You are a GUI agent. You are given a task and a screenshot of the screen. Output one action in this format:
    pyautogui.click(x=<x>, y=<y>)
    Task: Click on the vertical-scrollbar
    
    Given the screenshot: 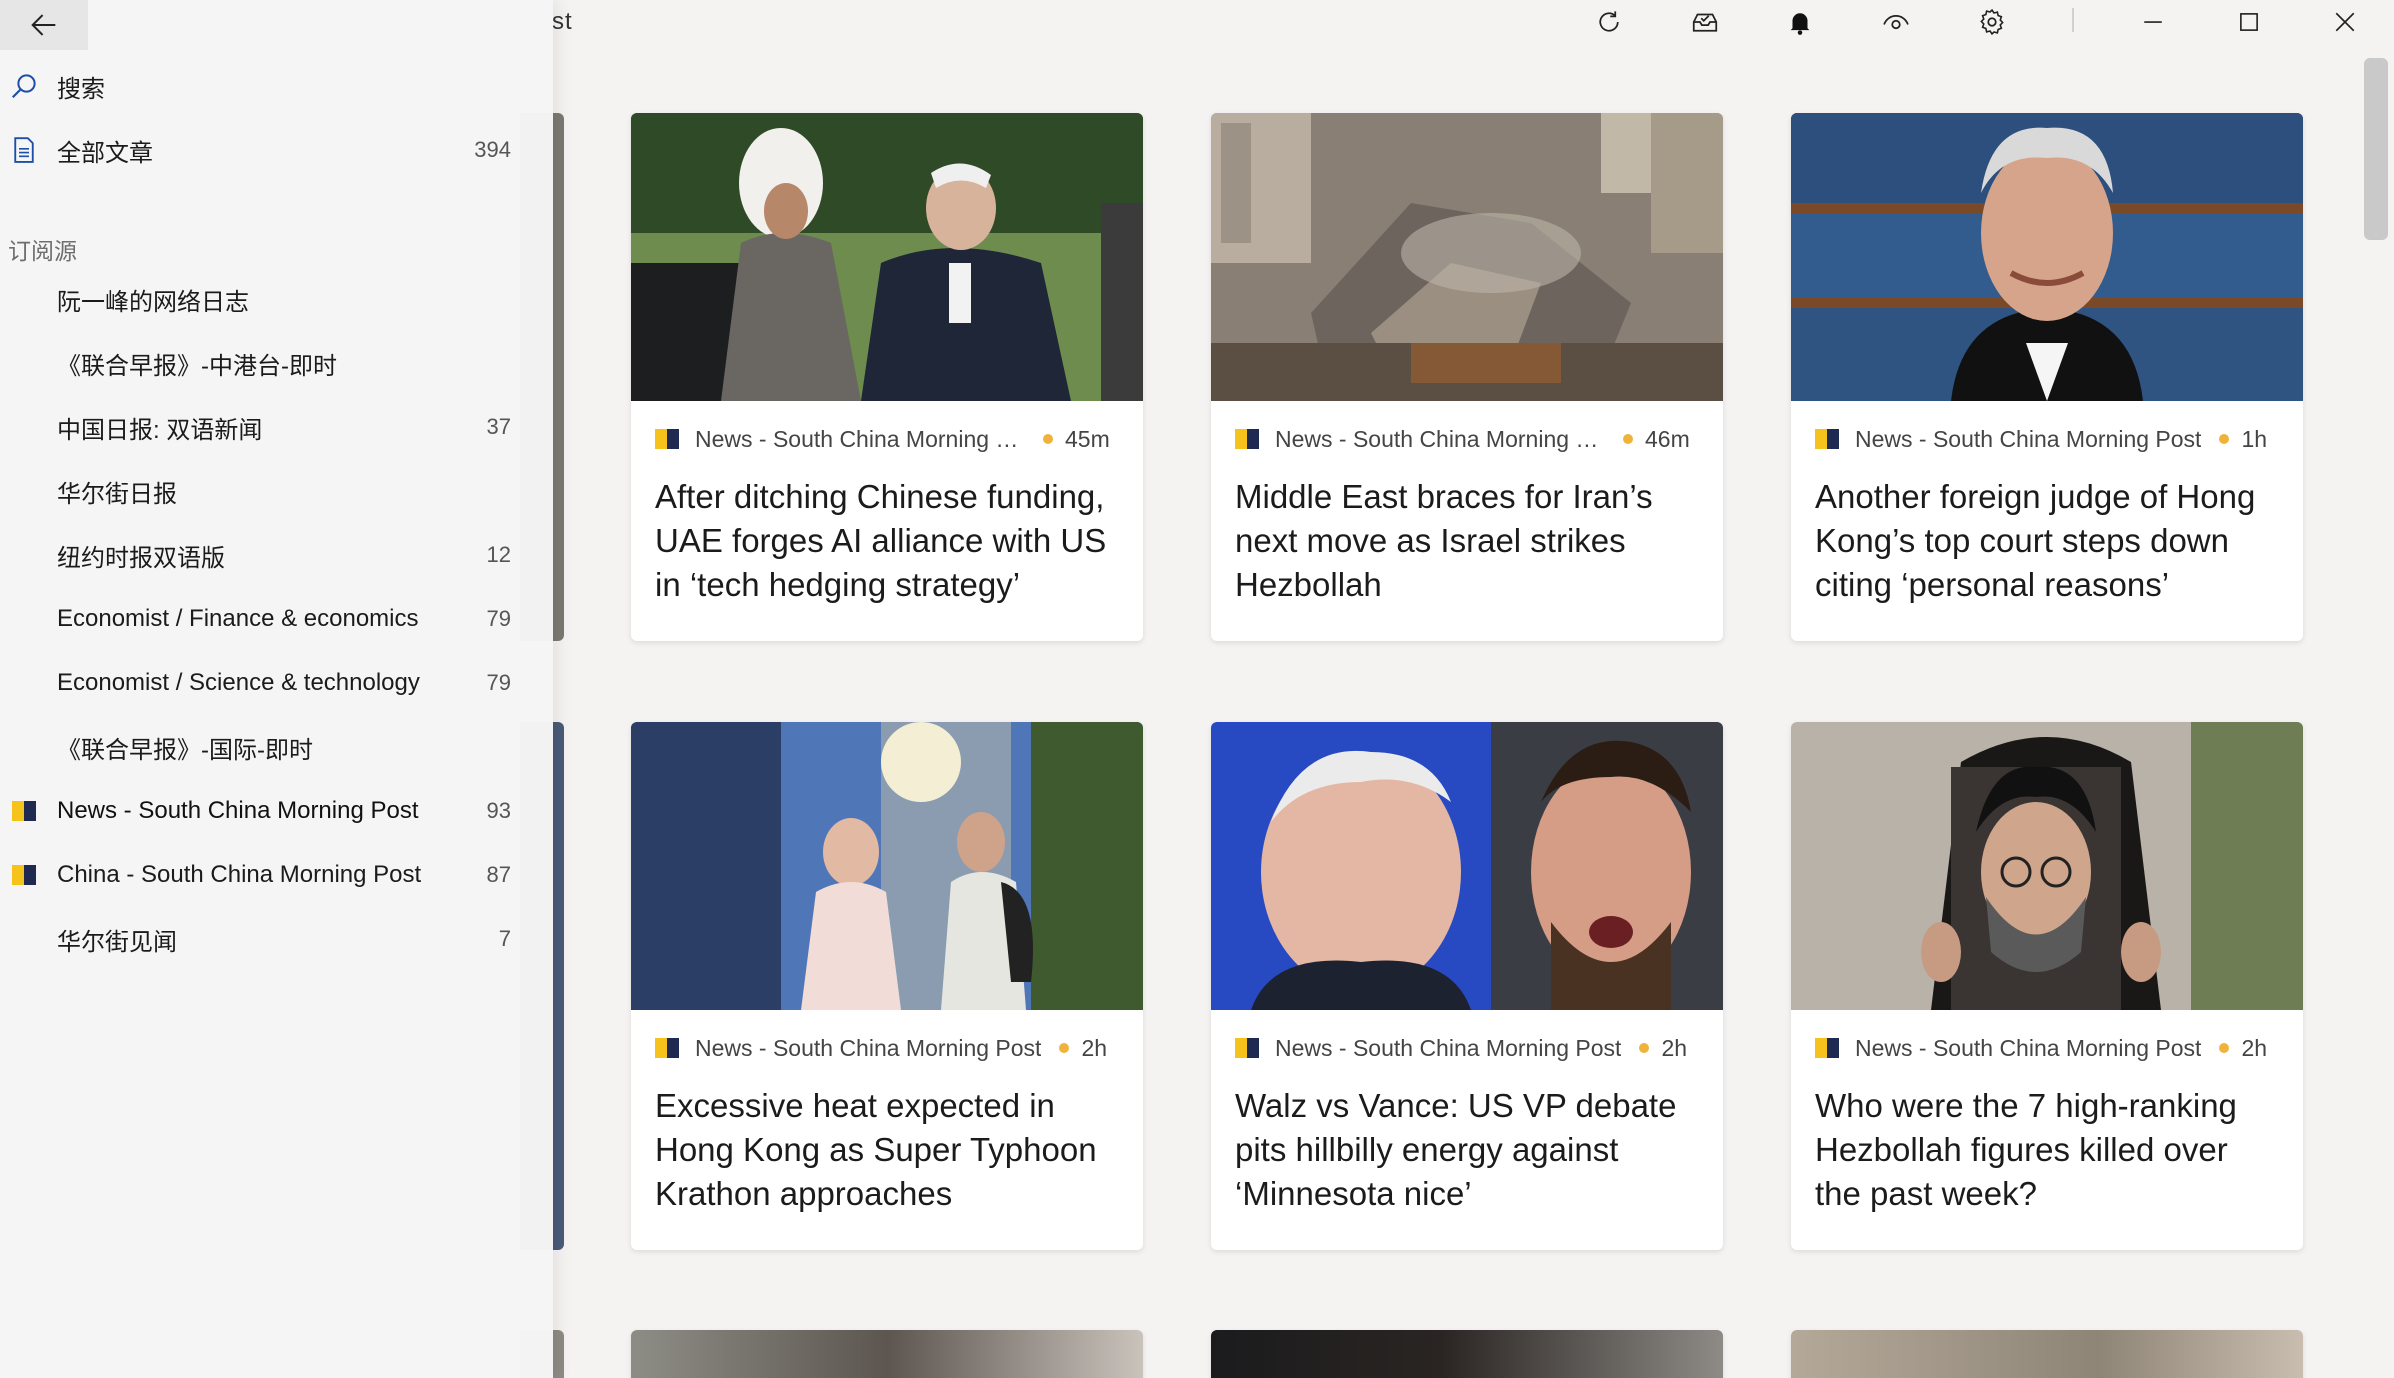 What is the action you would take?
    pyautogui.click(x=2376, y=149)
    